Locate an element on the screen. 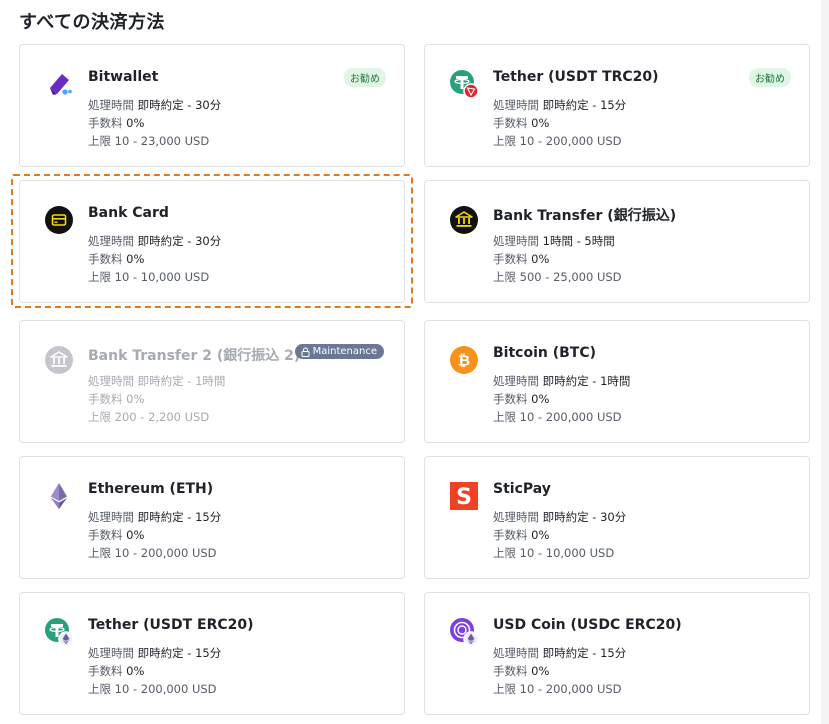 This screenshot has width=829, height=724. svg-text: S is located at coordinates (464, 497).